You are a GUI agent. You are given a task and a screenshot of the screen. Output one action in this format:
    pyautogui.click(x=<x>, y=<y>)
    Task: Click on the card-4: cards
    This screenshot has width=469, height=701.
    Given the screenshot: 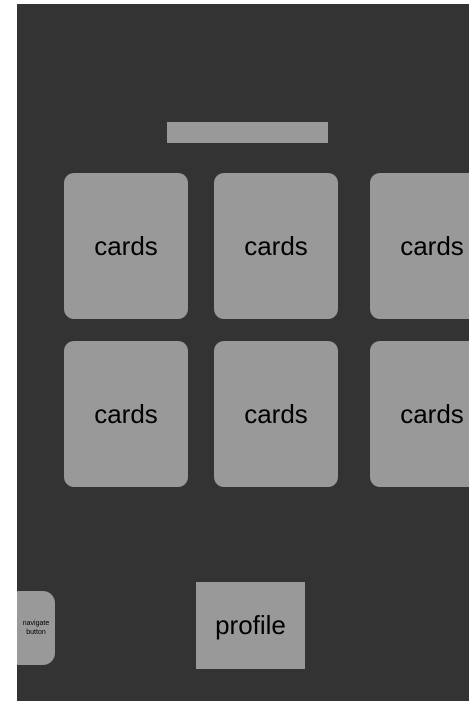 What is the action you would take?
    pyautogui.click(x=126, y=414)
    